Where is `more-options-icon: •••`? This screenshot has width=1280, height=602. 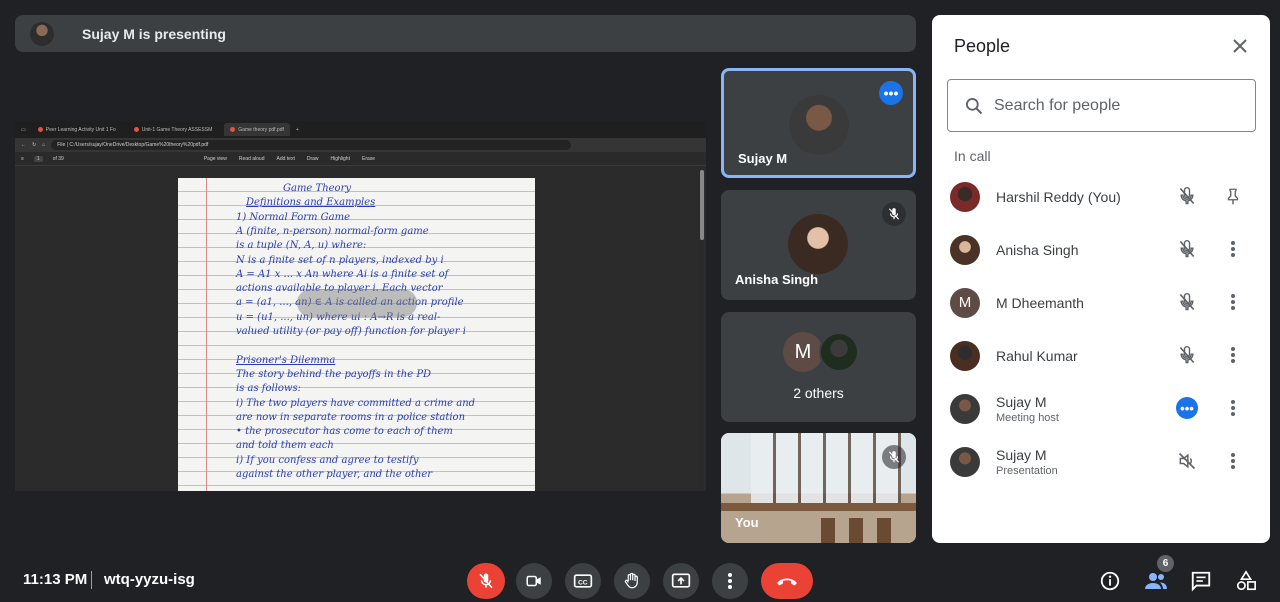
more-options-icon: ••• is located at coordinates (891, 93).